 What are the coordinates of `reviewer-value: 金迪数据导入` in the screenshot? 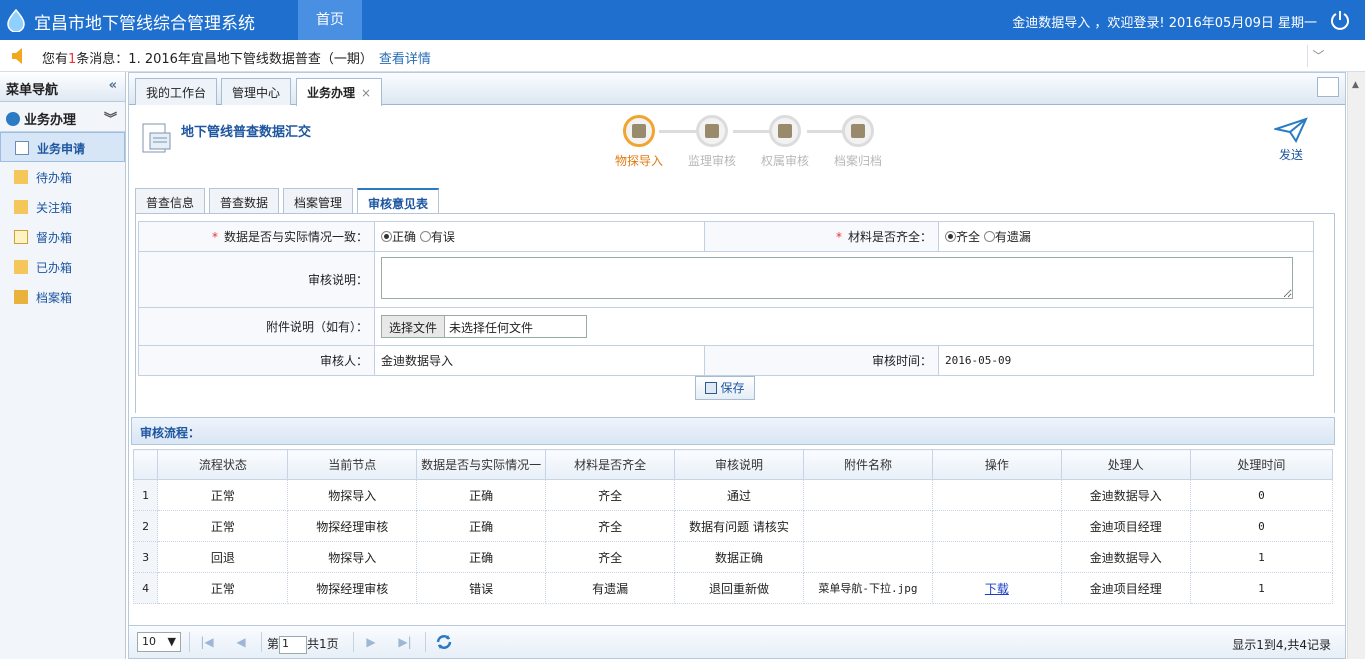 It's located at (539, 360).